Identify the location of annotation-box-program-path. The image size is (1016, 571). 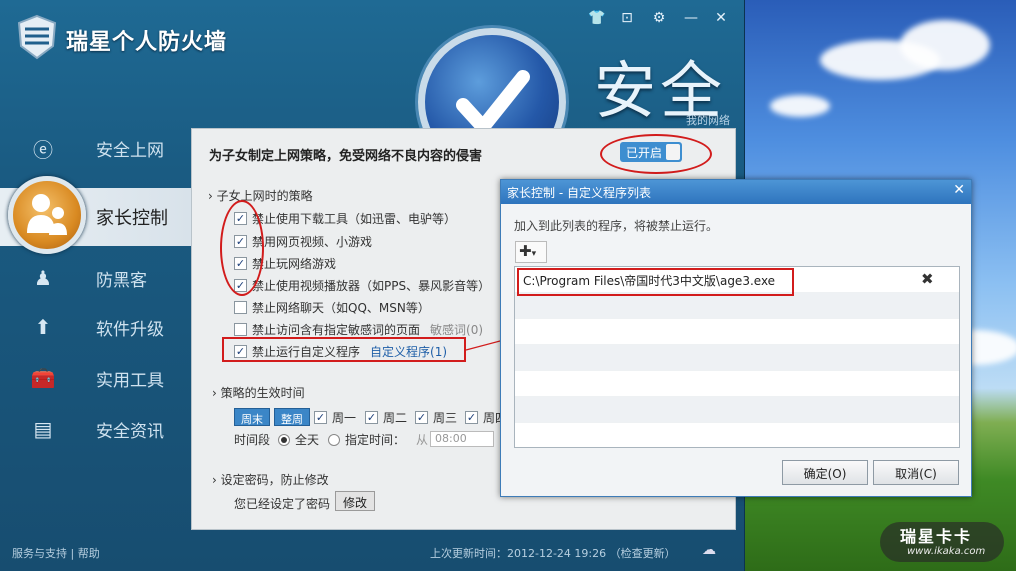
(655, 282).